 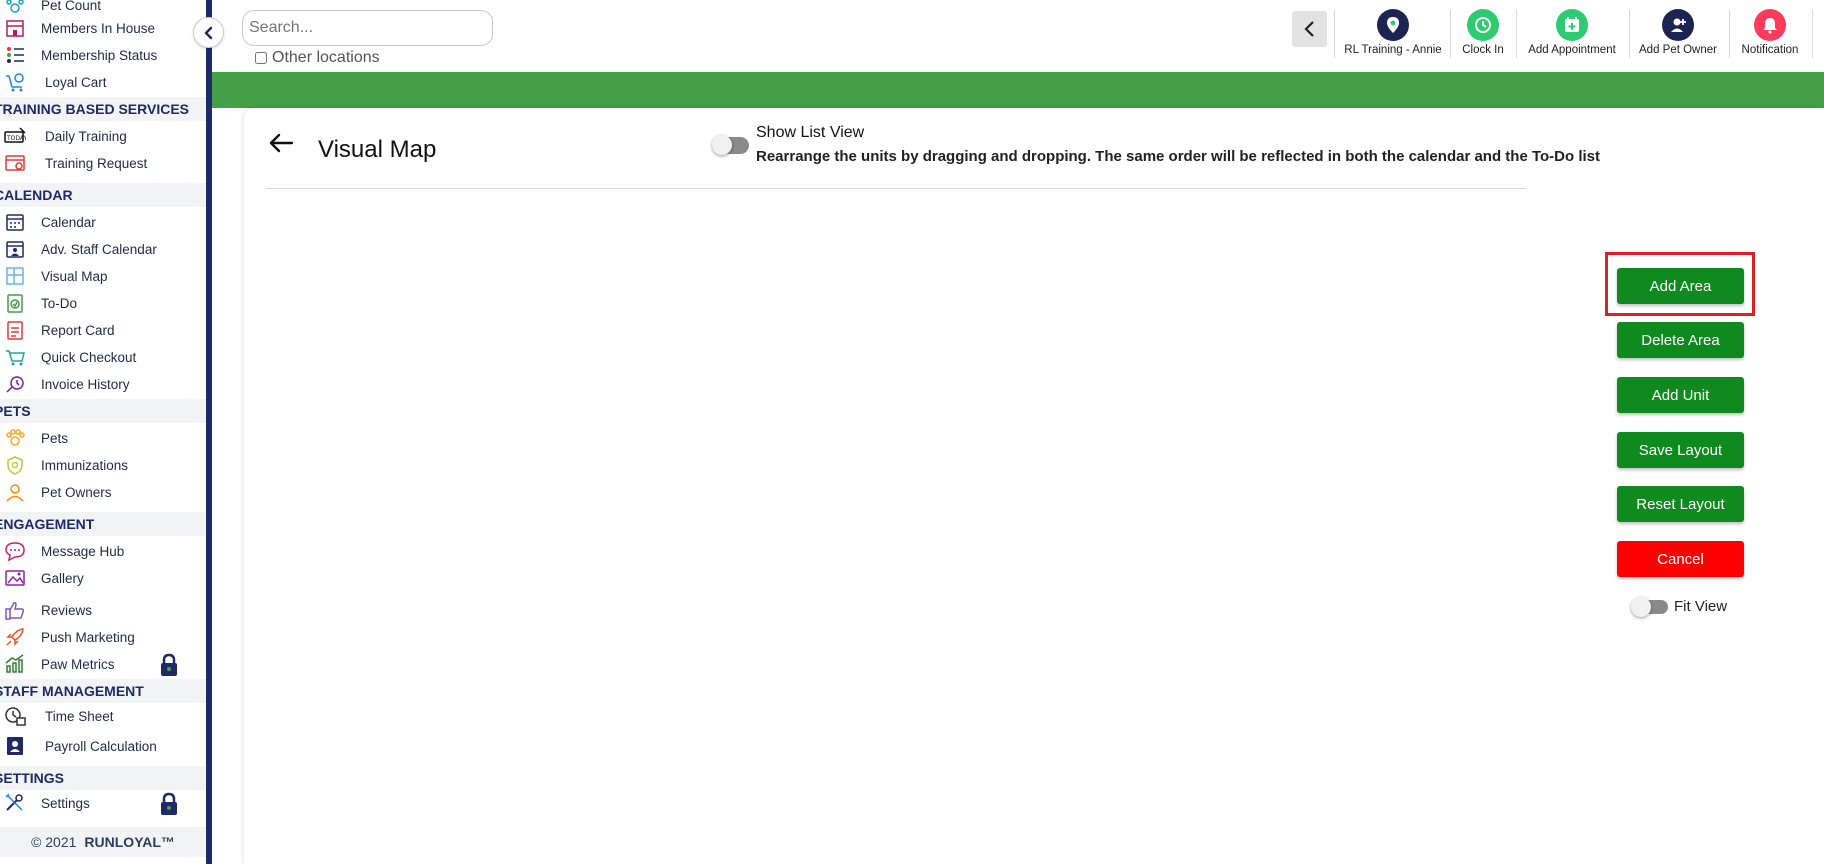 What do you see at coordinates (15, 28) in the screenshot?
I see `building-icon` at bounding box center [15, 28].